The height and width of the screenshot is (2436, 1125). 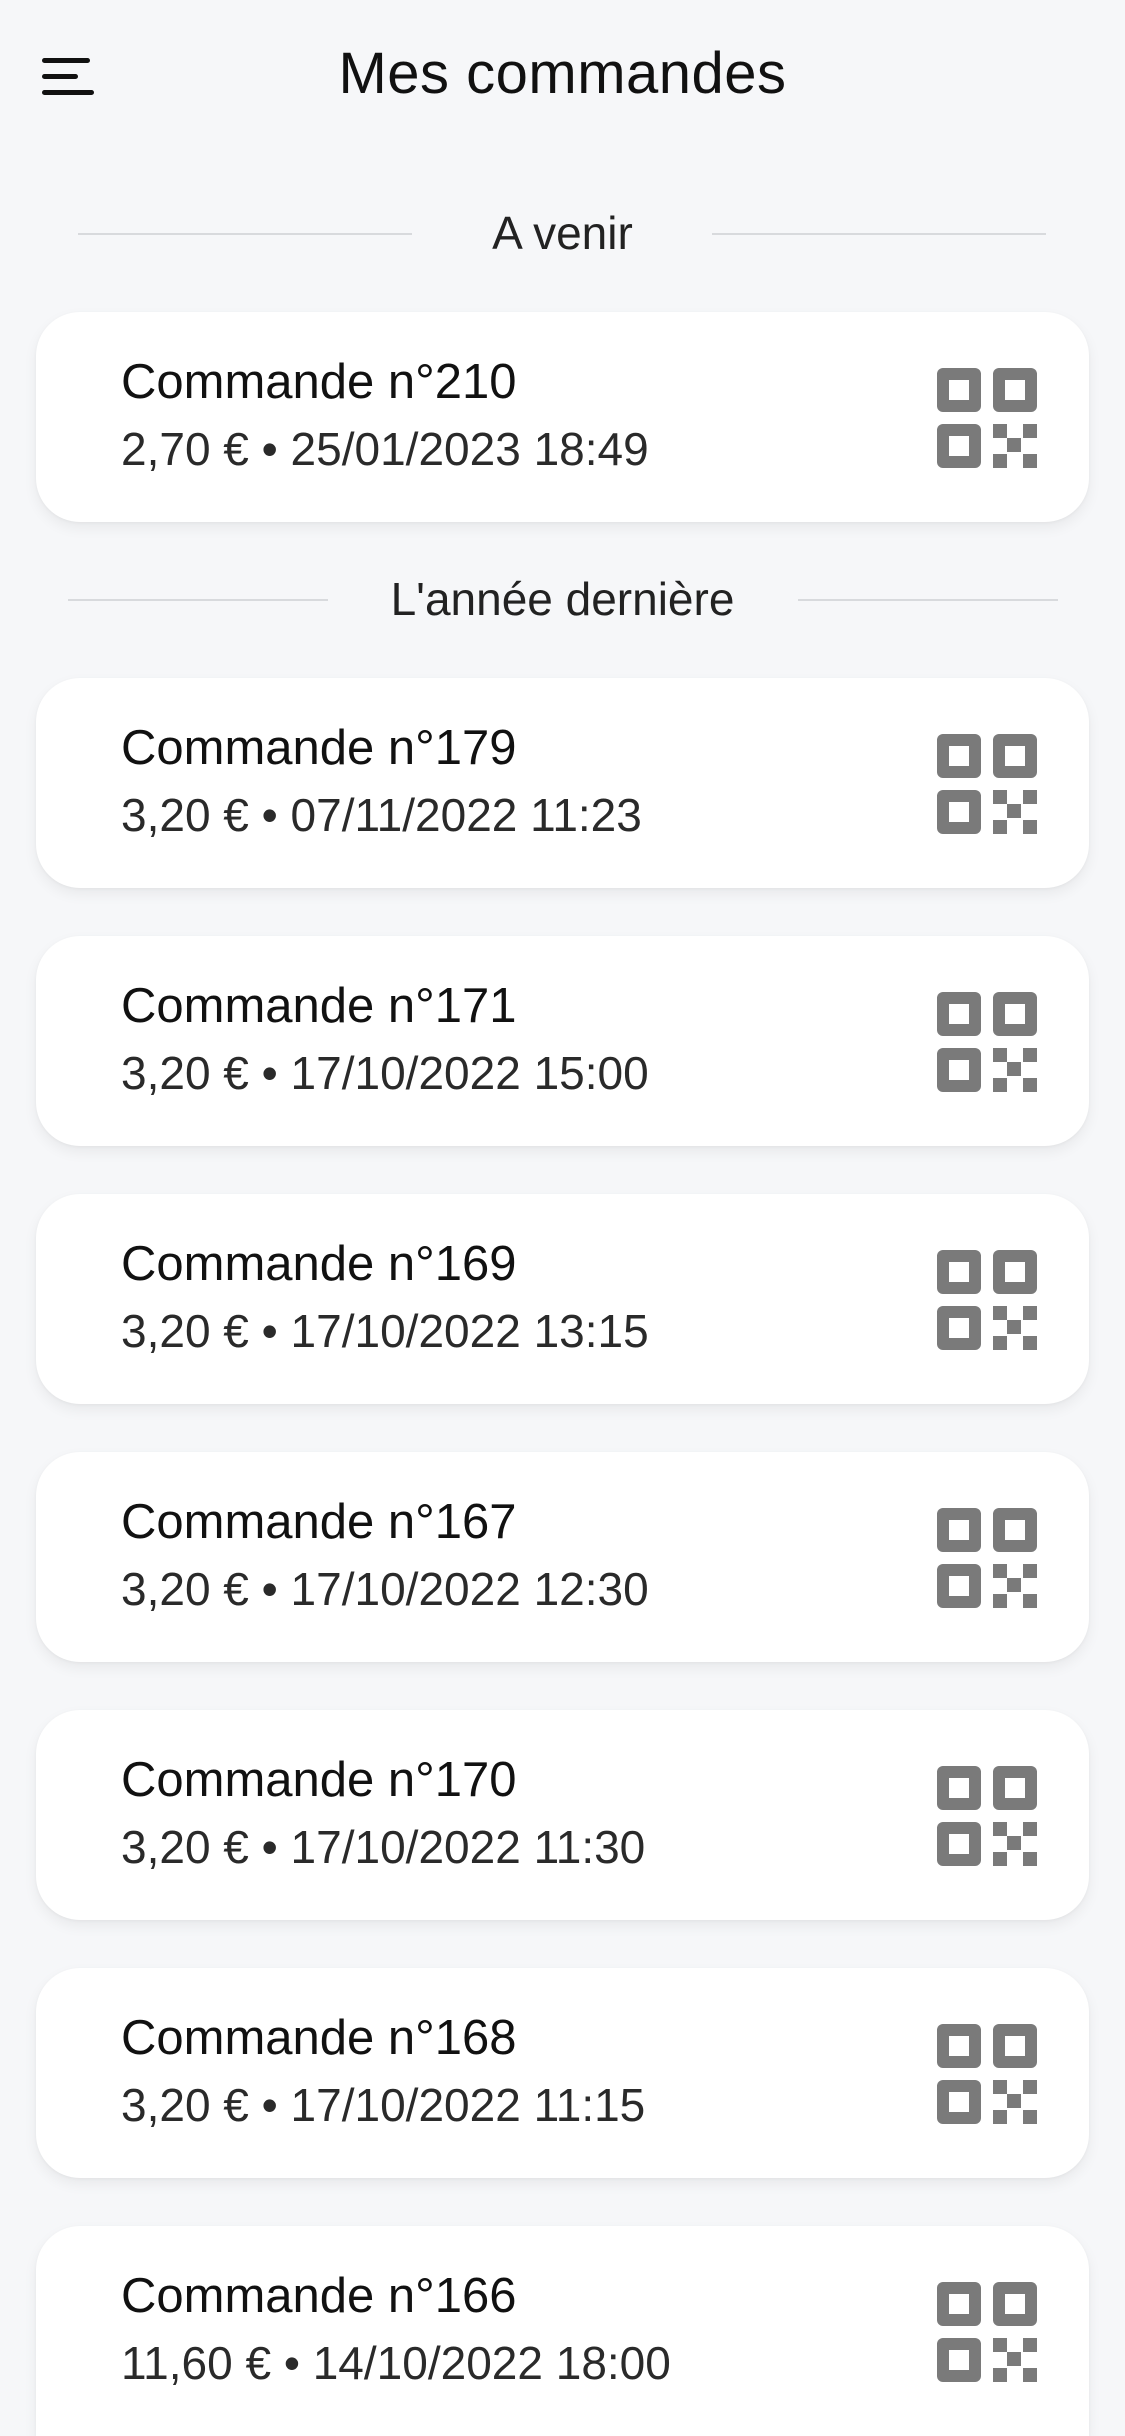 I want to click on order-card: Commande n°168 3,20 € • 17/10/2022 11:15, so click(x=562, y=2073).